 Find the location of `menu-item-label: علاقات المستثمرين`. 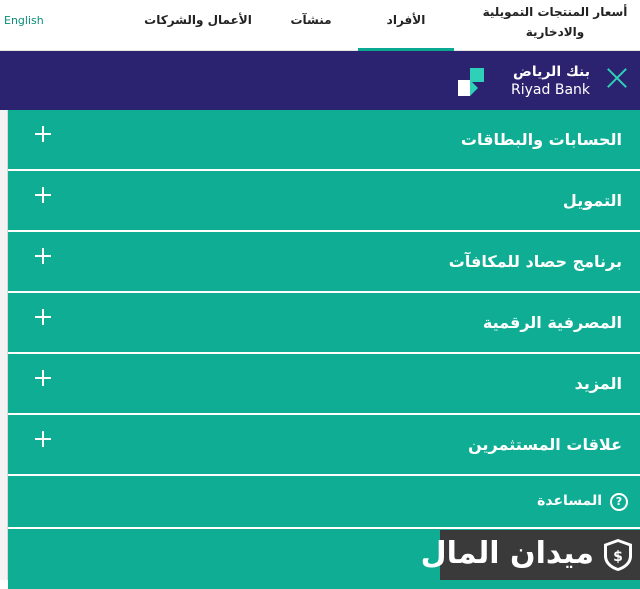

menu-item-label: علاقات المستثمرين is located at coordinates (545, 444).